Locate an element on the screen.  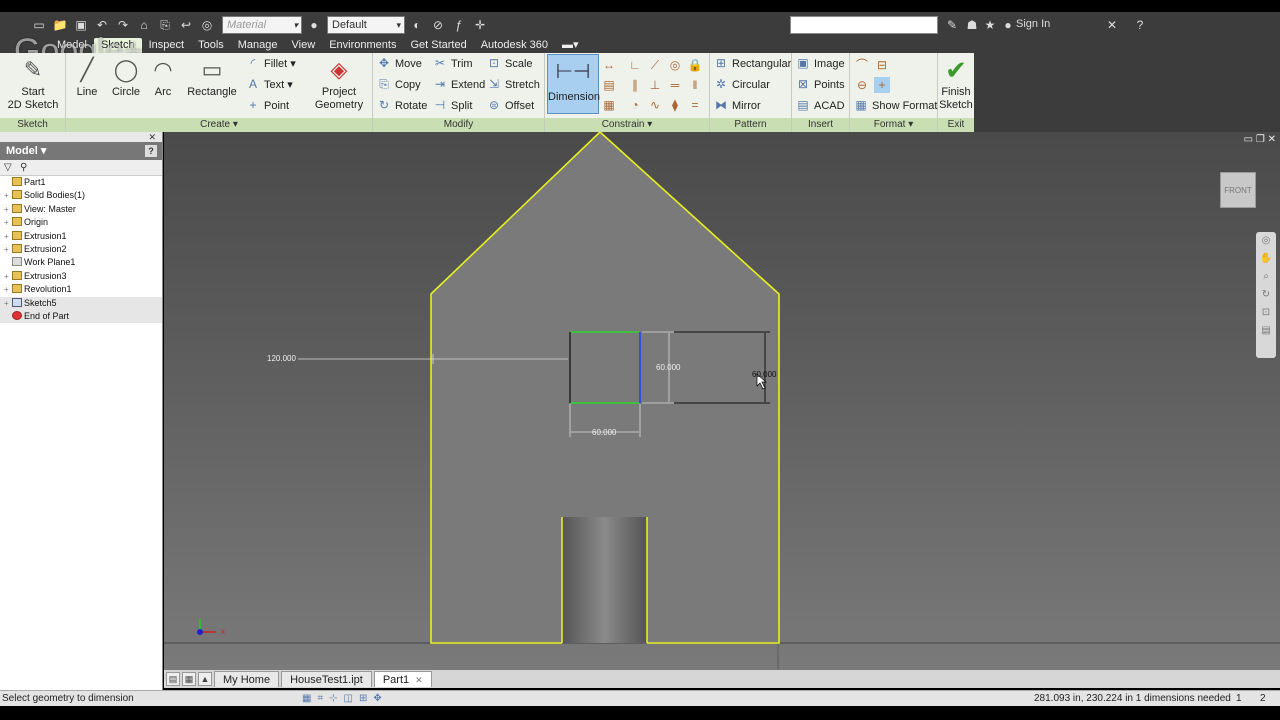
tile-icon: ▤ is located at coordinates (173, 679).